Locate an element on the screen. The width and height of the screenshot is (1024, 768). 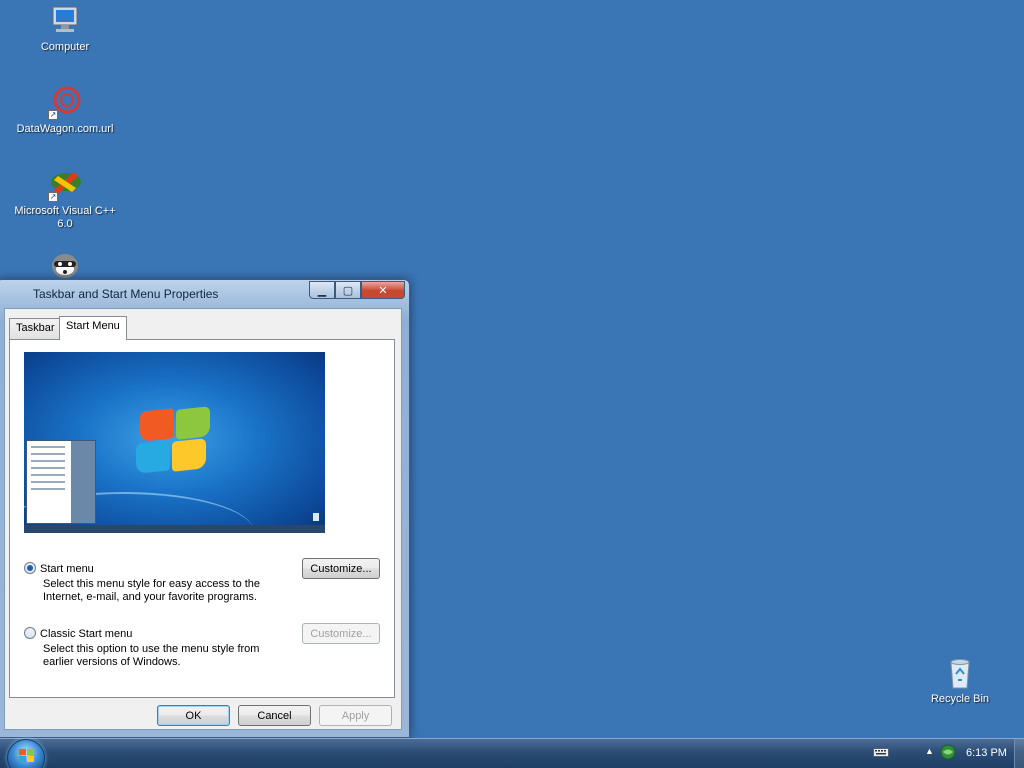
start-menu-preview-image is located at coordinates (174, 442).